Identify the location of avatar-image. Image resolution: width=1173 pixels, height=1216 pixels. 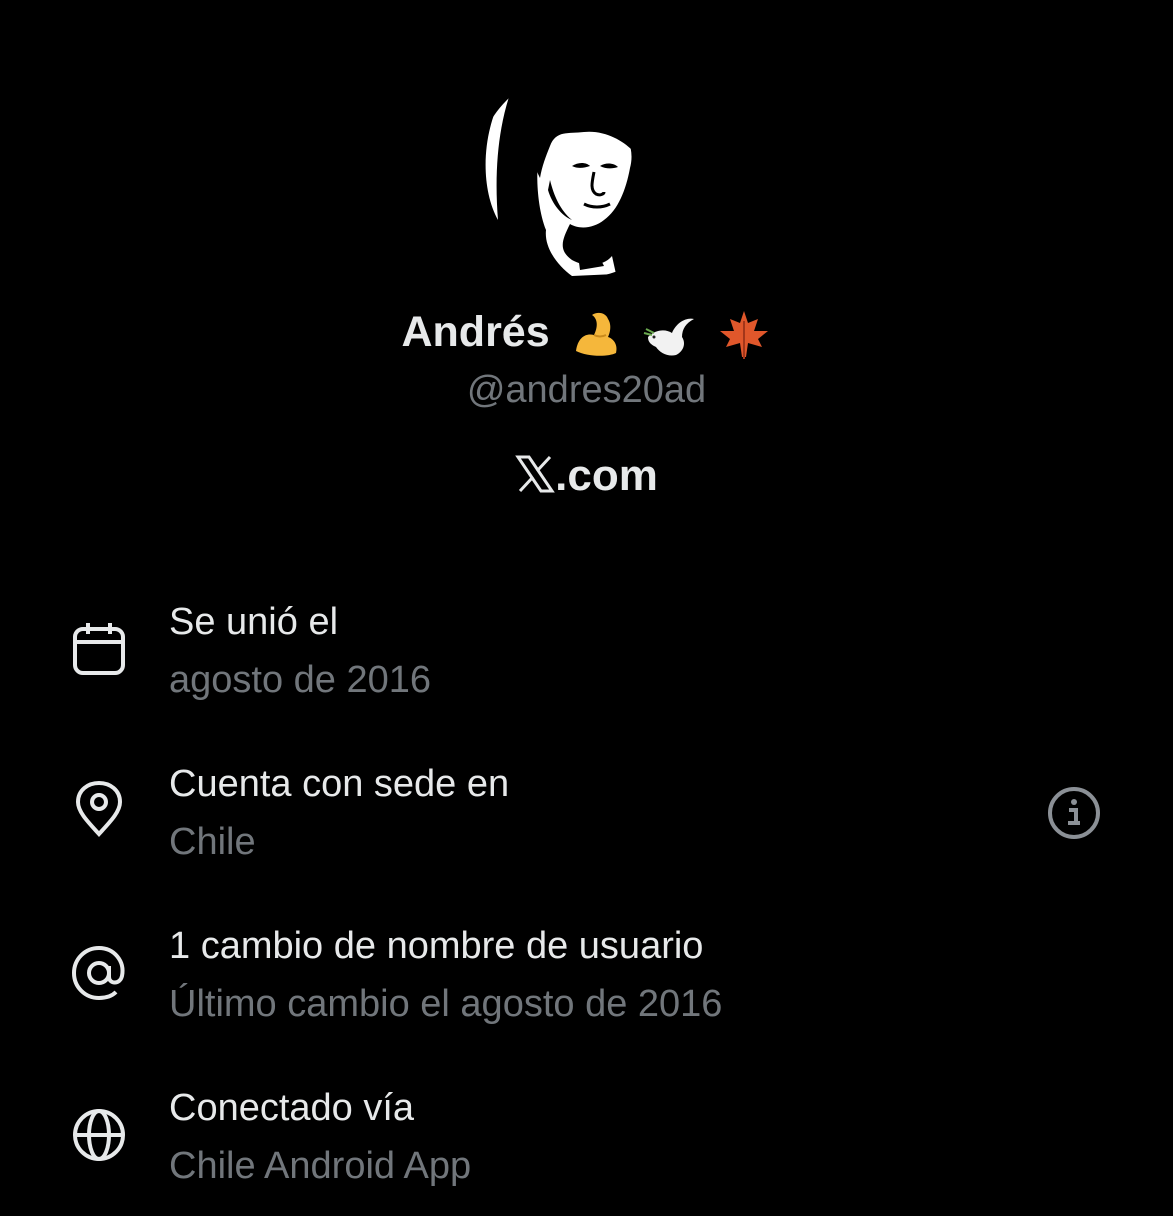
(580, 174).